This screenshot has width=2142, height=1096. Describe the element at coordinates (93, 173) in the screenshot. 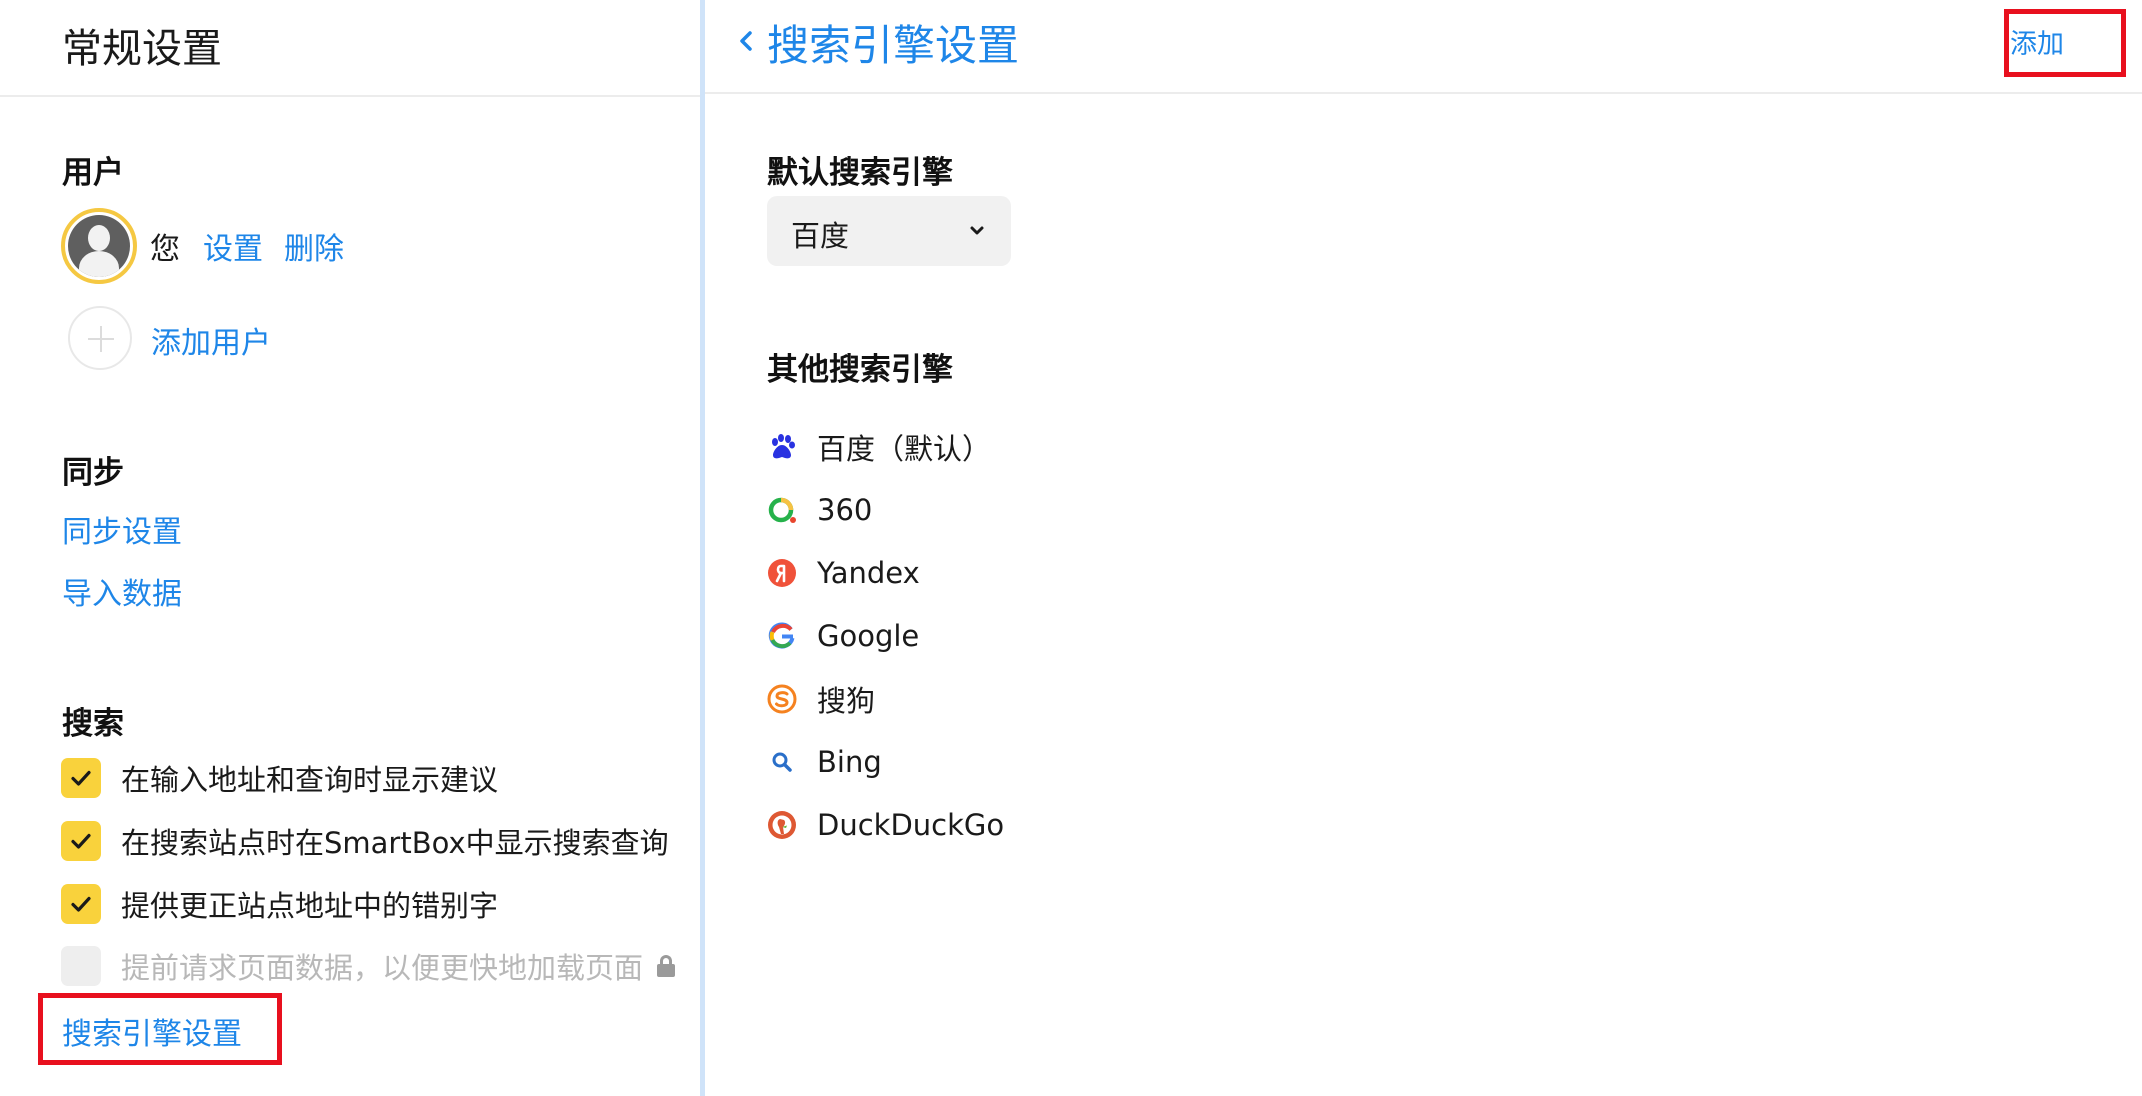

I see `users-section-heading: 用户` at that location.